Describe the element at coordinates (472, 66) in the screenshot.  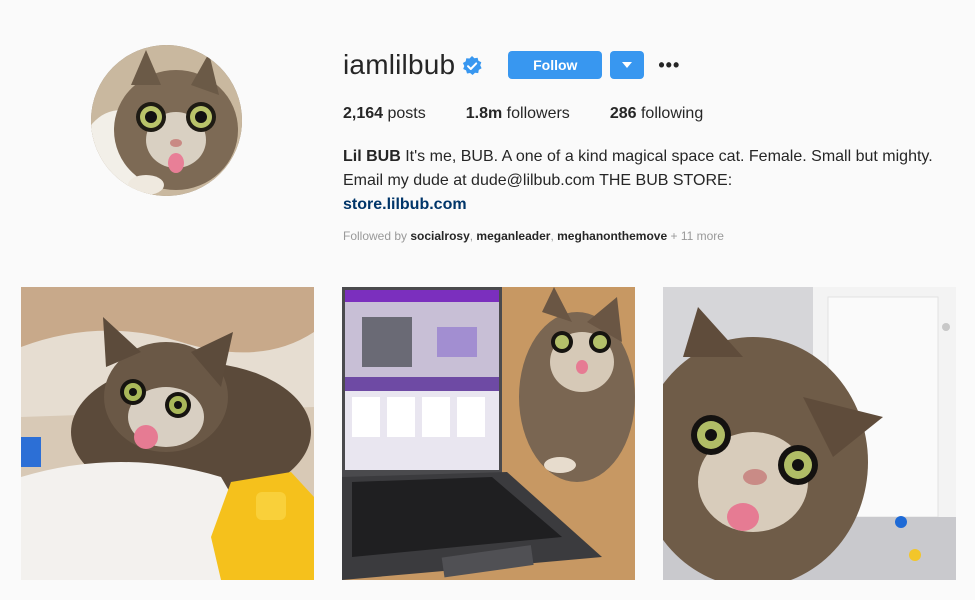
I see `verified-badge-icon` at that location.